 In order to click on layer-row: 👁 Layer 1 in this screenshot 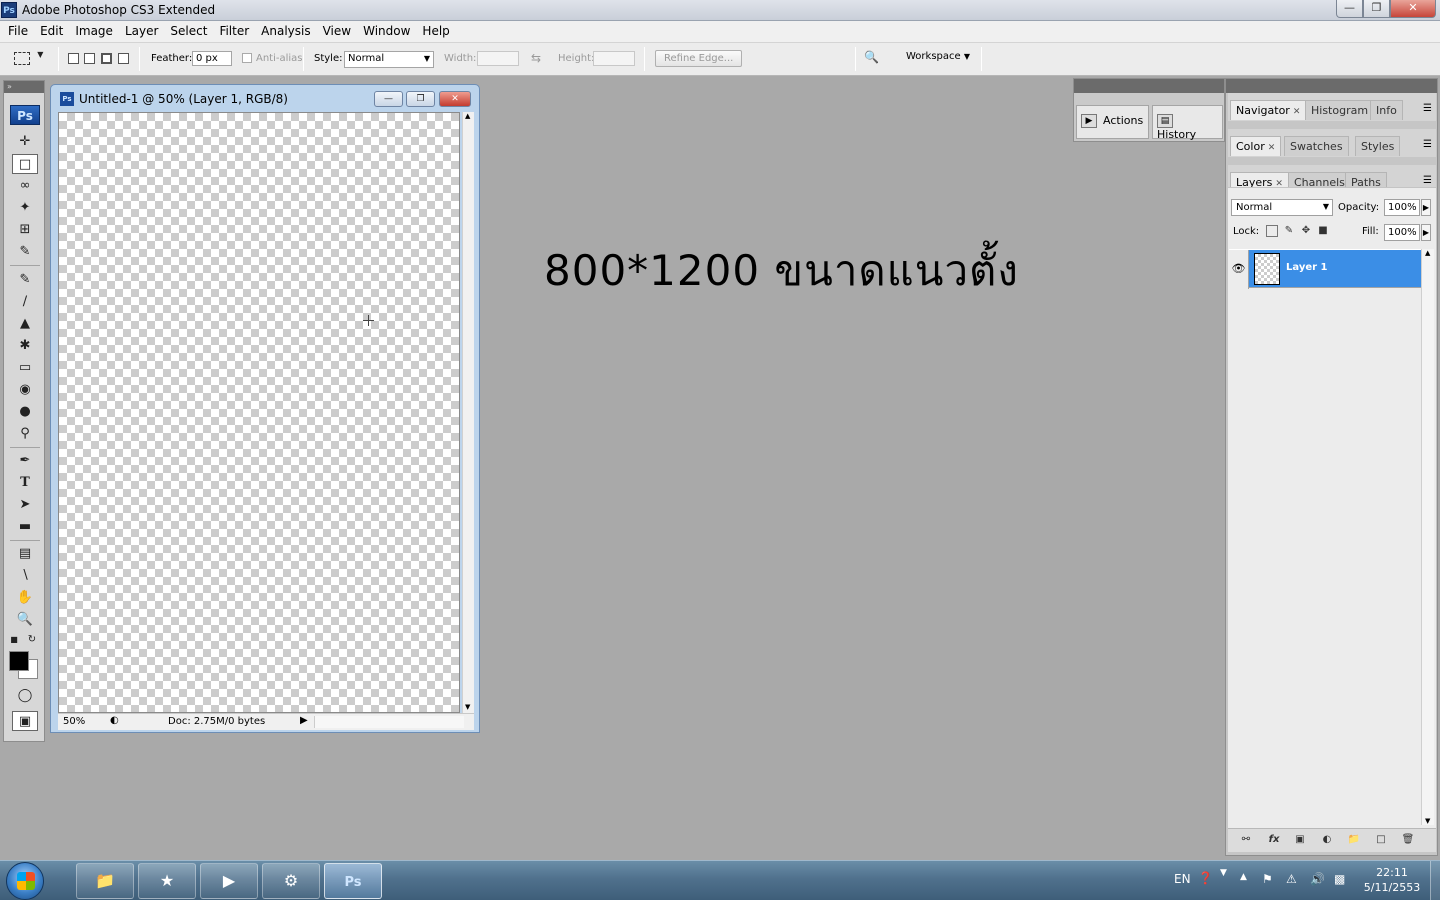, I will do `click(1325, 269)`.